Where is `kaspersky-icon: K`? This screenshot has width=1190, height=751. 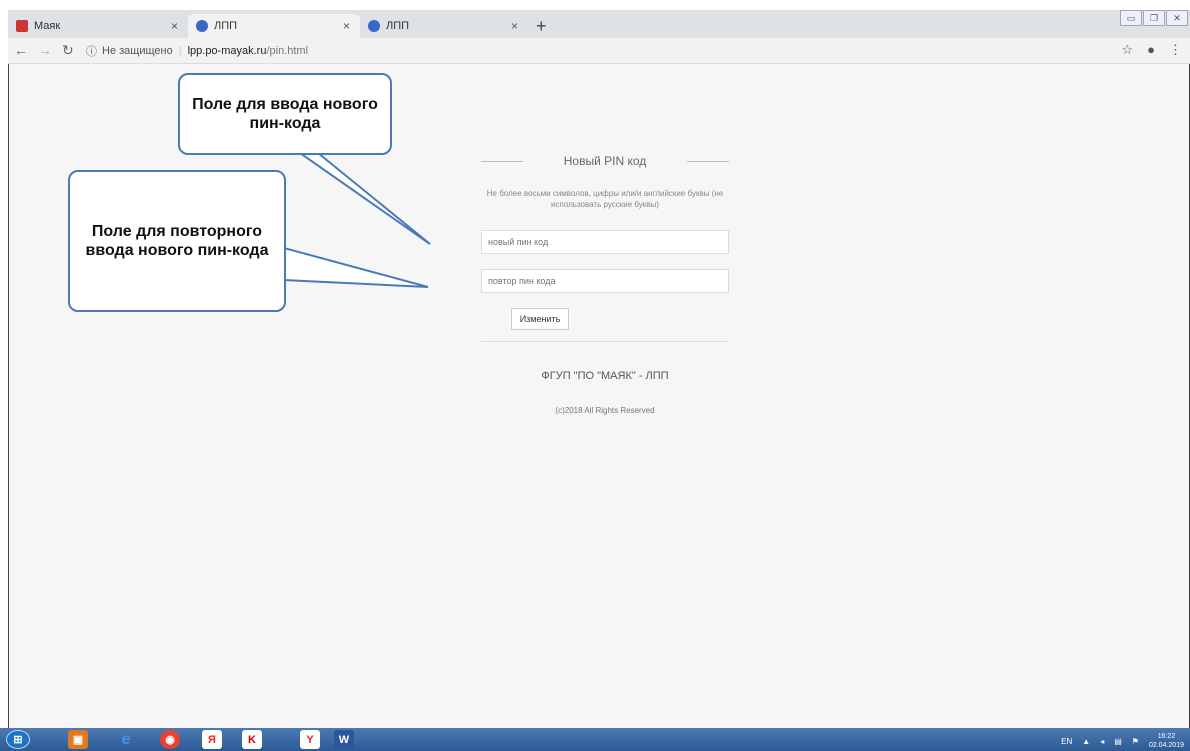
kaspersky-icon: K is located at coordinates (252, 739).